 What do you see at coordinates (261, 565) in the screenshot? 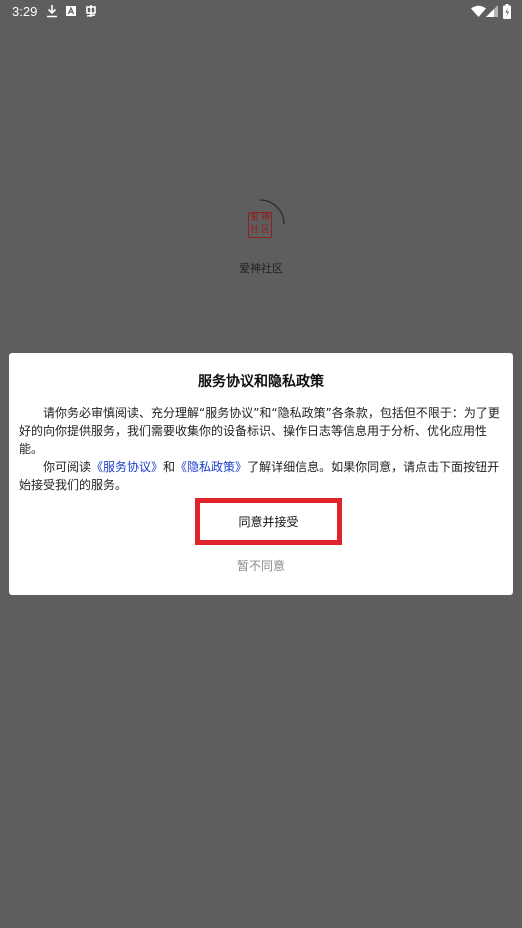
I see `decline-button: 暂不同意` at bounding box center [261, 565].